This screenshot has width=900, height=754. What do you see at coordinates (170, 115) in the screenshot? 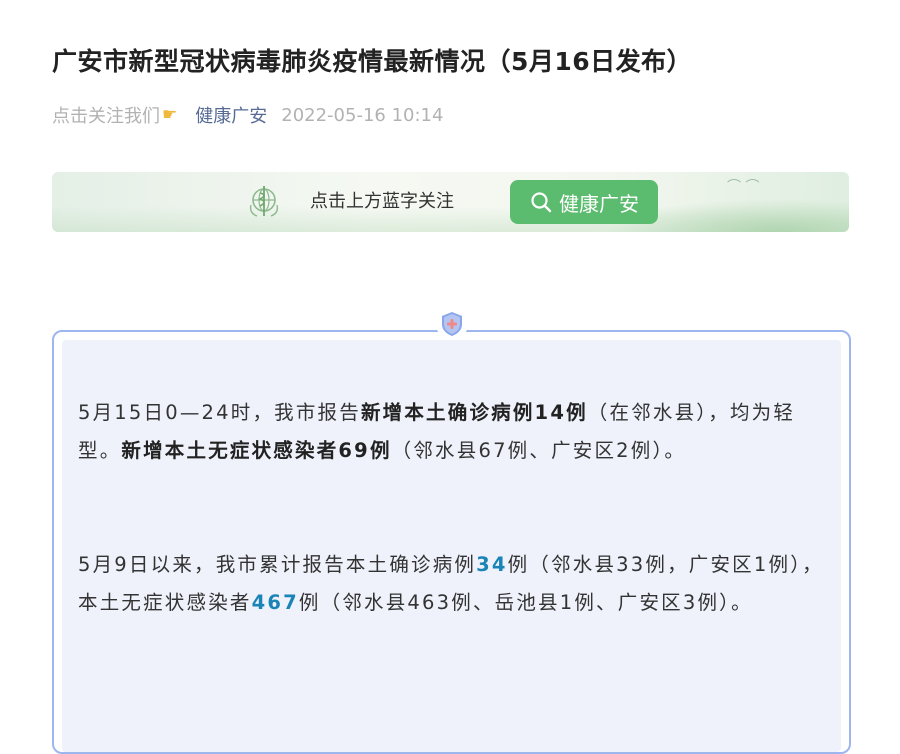
I see `pointing-hand-icon: ☛` at bounding box center [170, 115].